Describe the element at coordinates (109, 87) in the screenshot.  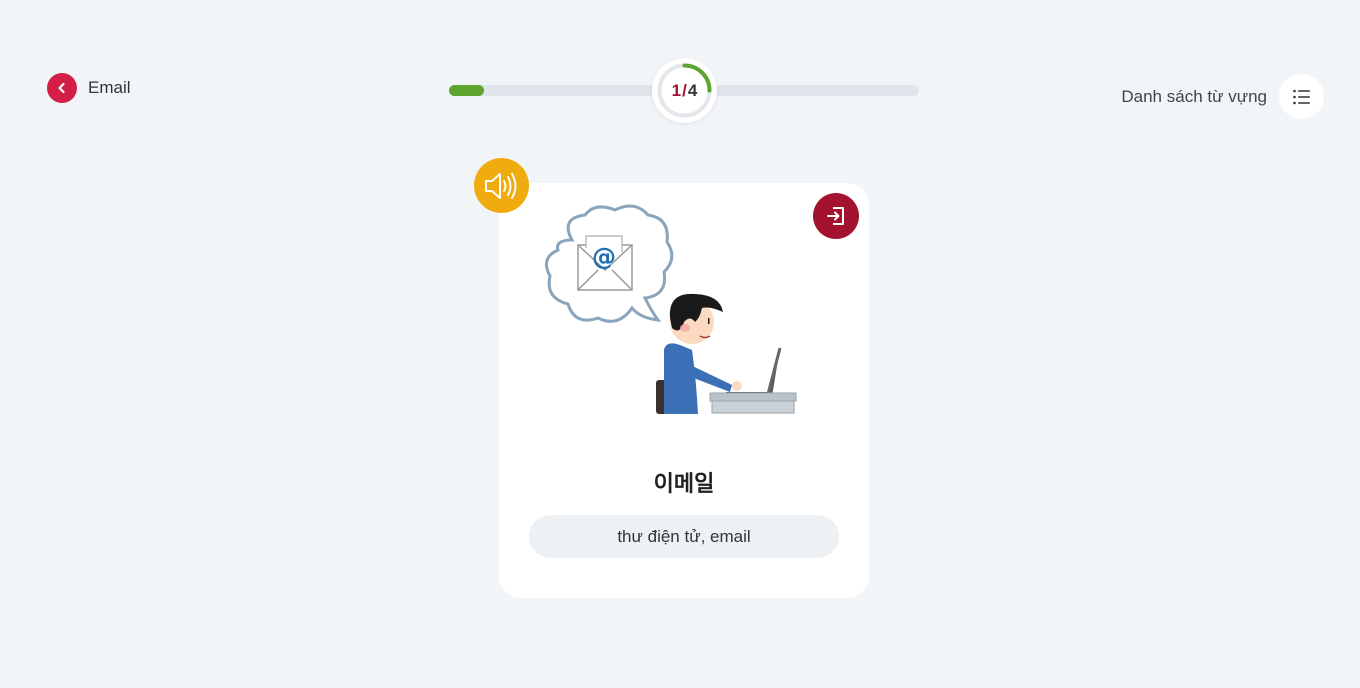
I see `lesson-title: Email` at that location.